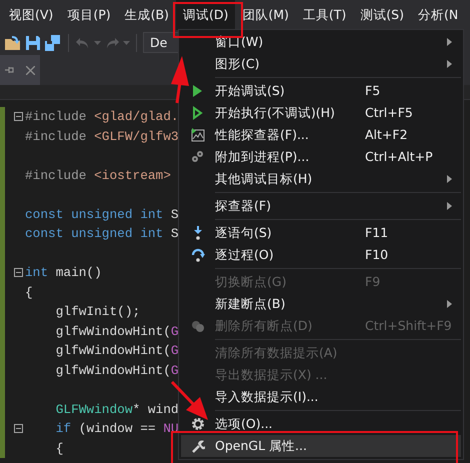 The height and width of the screenshot is (463, 470). What do you see at coordinates (325, 15) in the screenshot?
I see `menu-bar-item: 工具(T)` at bounding box center [325, 15].